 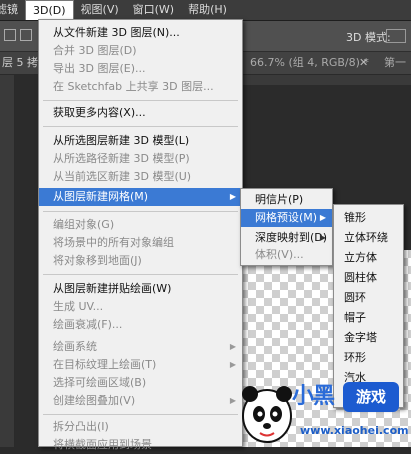 What do you see at coordinates (140, 141) in the screenshot?
I see `menu-item-new-3d-from-layer: 从所选图层新建 3D 模型(L)` at bounding box center [140, 141].